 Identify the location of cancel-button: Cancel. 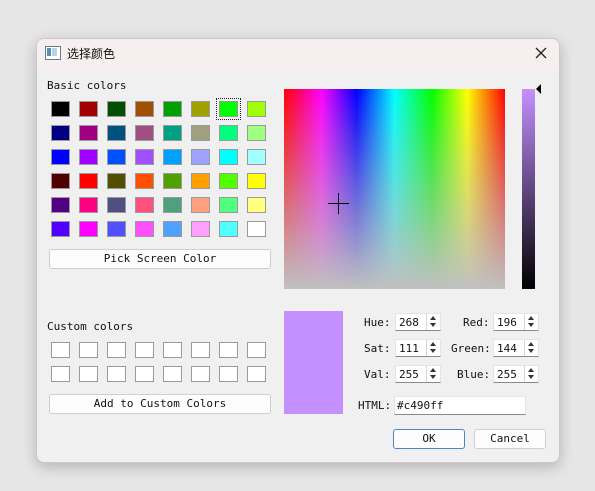
(510, 439).